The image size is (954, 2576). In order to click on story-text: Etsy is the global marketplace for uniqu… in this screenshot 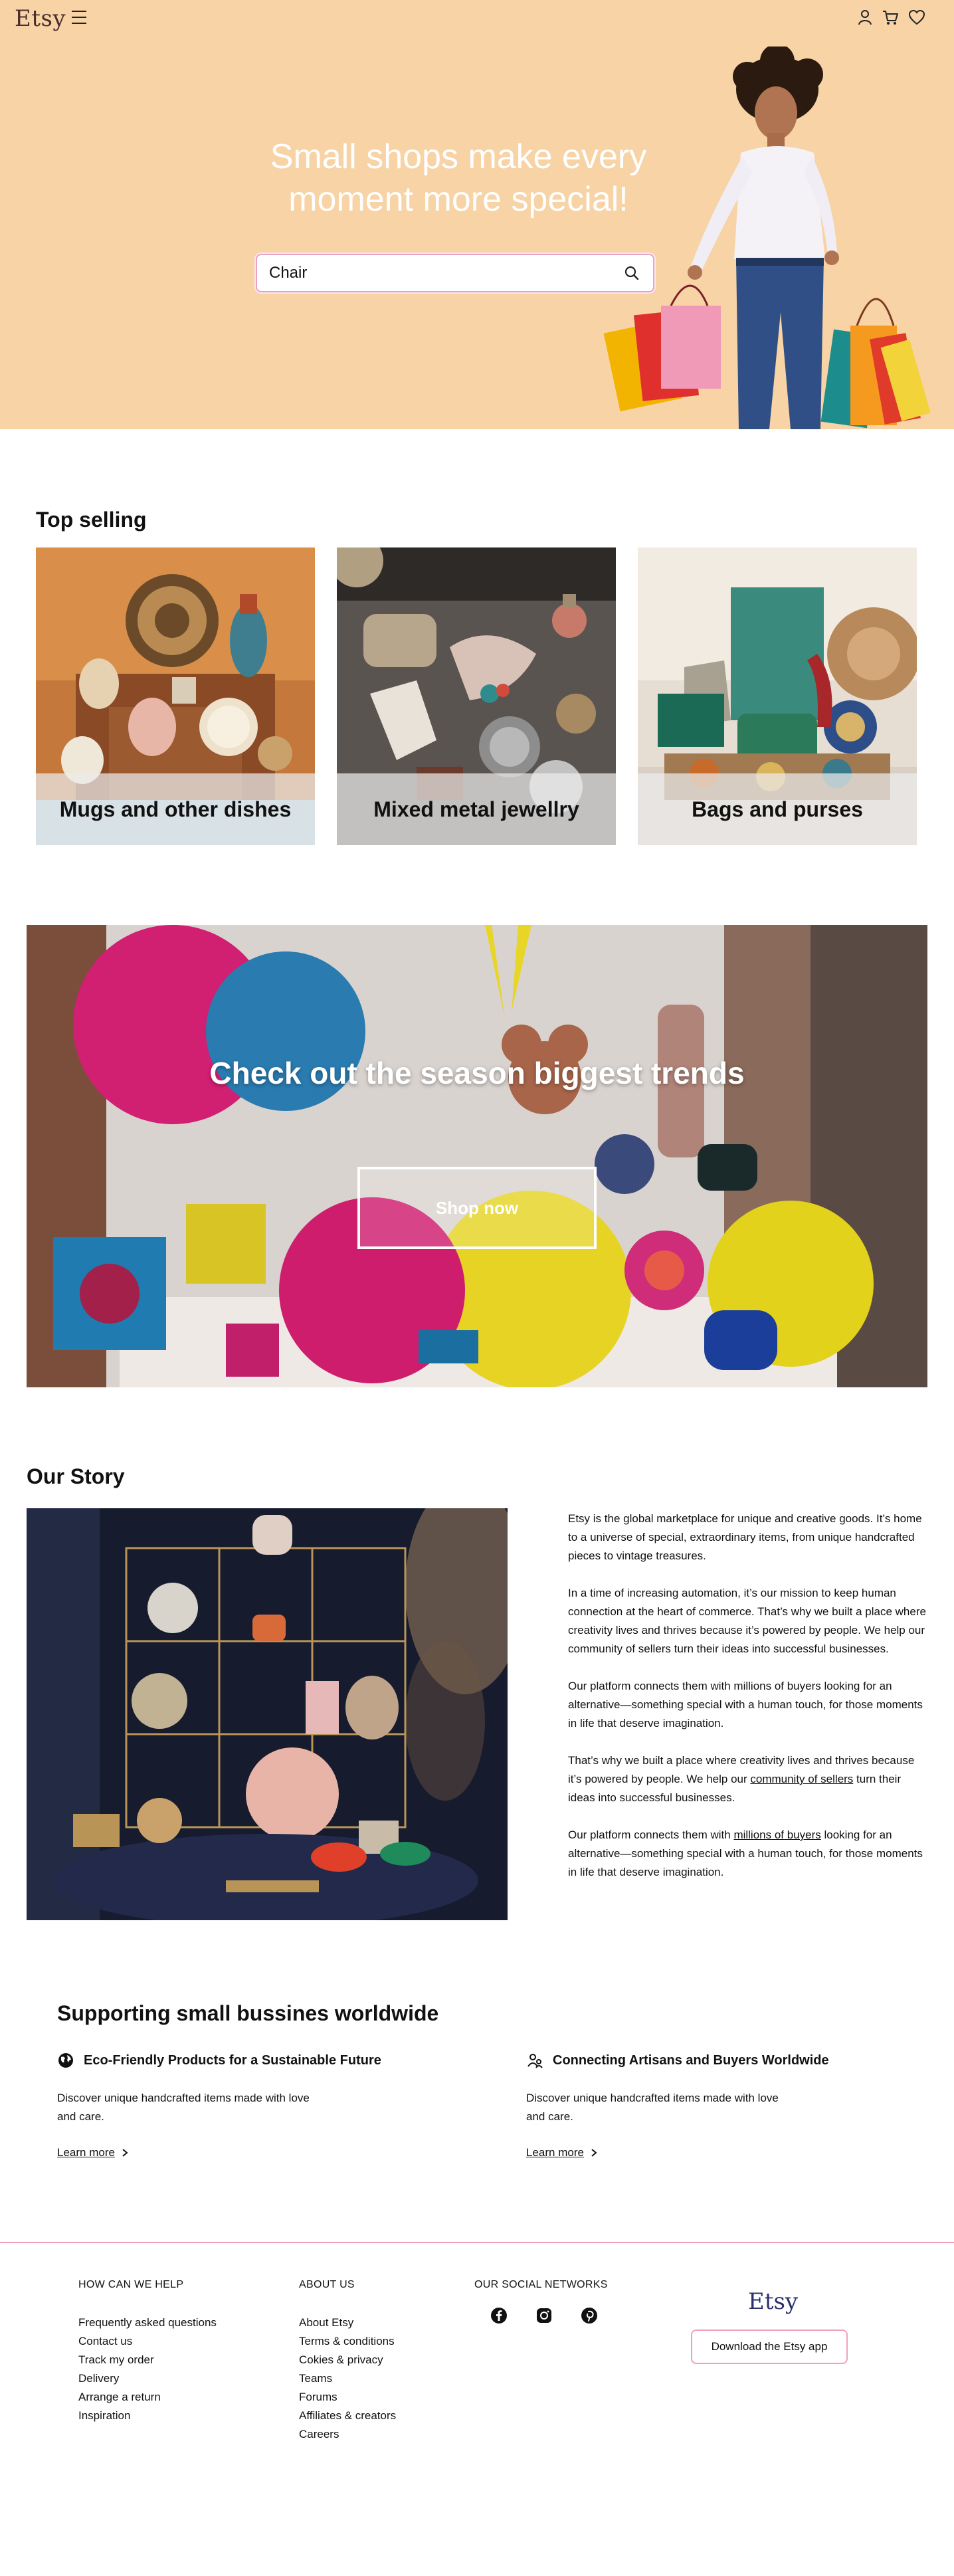, I will do `click(747, 1705)`.